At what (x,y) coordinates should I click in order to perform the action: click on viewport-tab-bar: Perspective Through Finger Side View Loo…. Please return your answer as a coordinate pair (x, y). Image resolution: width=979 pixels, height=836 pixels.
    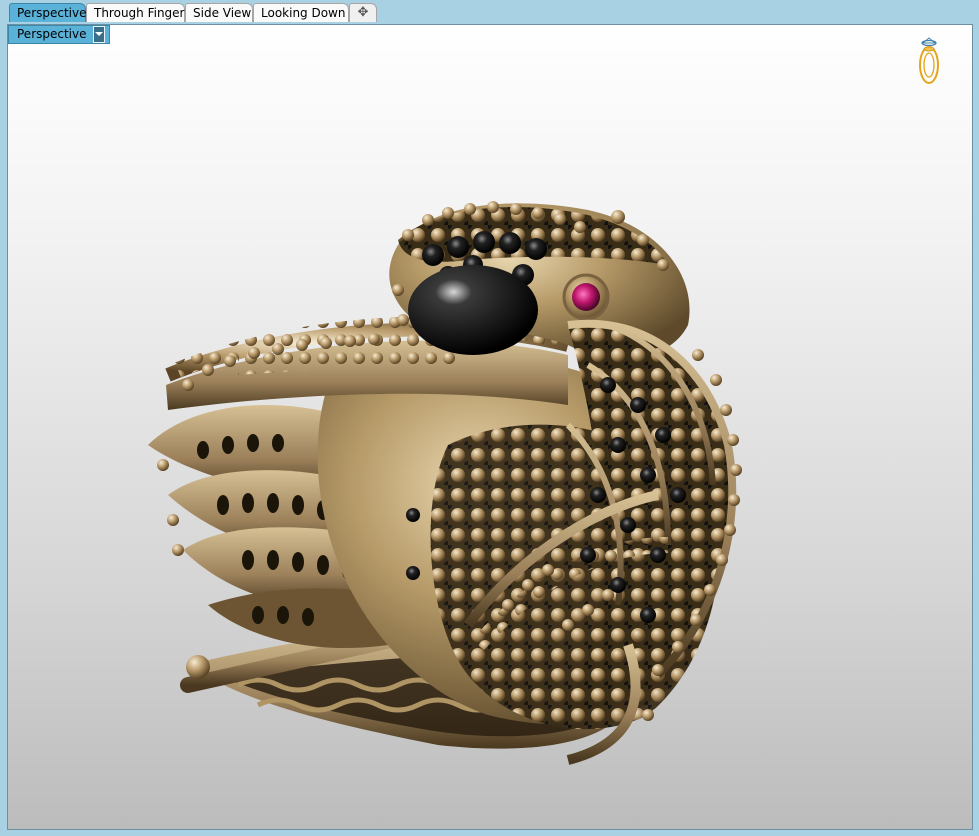
    Looking at the image, I should click on (489, 12).